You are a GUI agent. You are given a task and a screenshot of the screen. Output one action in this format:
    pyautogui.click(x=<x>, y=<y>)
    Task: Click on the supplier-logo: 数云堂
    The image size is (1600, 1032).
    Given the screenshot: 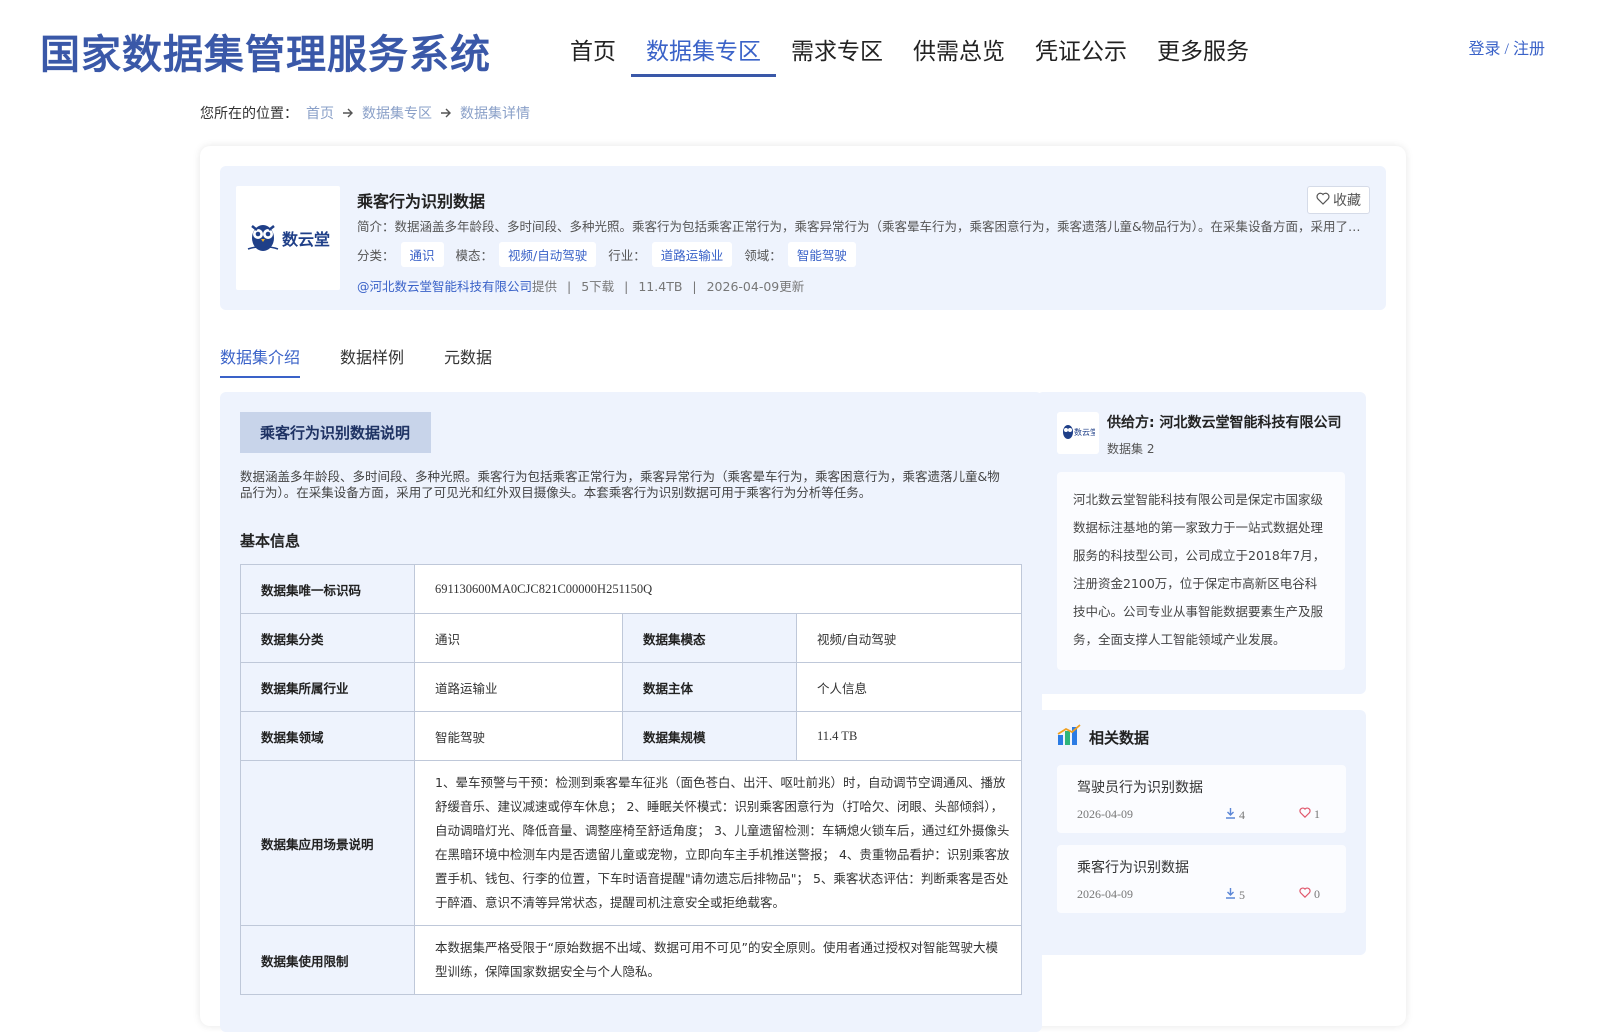 What is the action you would take?
    pyautogui.click(x=1078, y=433)
    